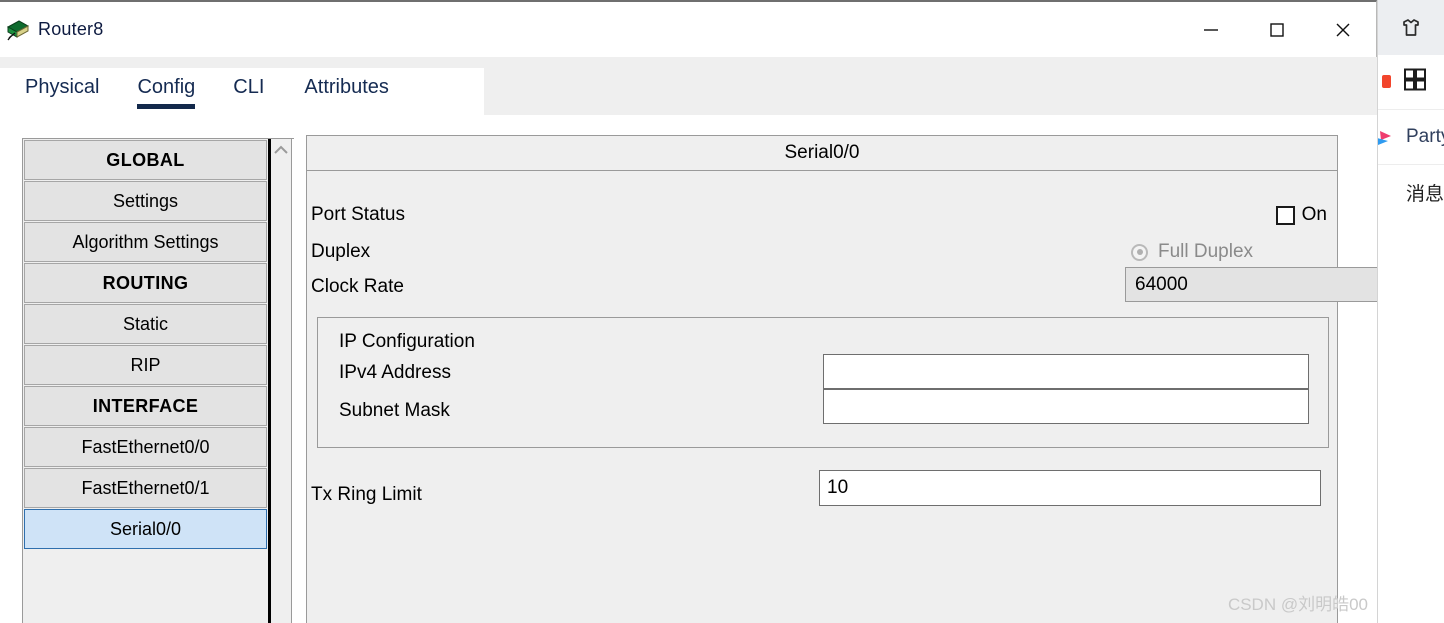 The height and width of the screenshot is (623, 1444). What do you see at coordinates (1066, 371) in the screenshot?
I see `ipv4-address-input` at bounding box center [1066, 371].